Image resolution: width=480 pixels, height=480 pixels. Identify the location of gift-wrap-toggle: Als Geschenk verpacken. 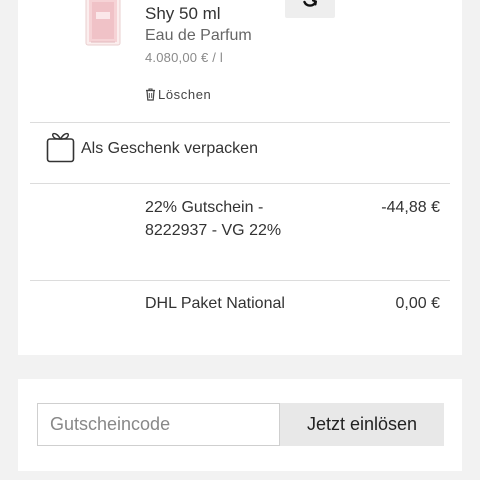
(196, 149).